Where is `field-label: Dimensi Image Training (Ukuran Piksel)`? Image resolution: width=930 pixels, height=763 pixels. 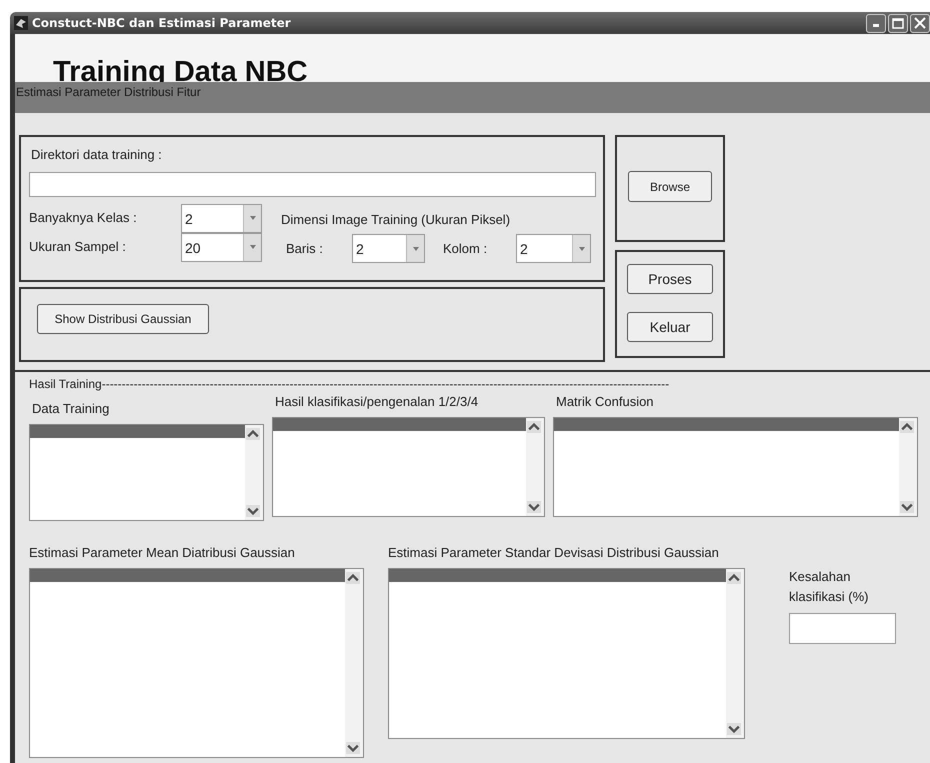
field-label: Dimensi Image Training (Ukuran Piksel) is located at coordinates (396, 219).